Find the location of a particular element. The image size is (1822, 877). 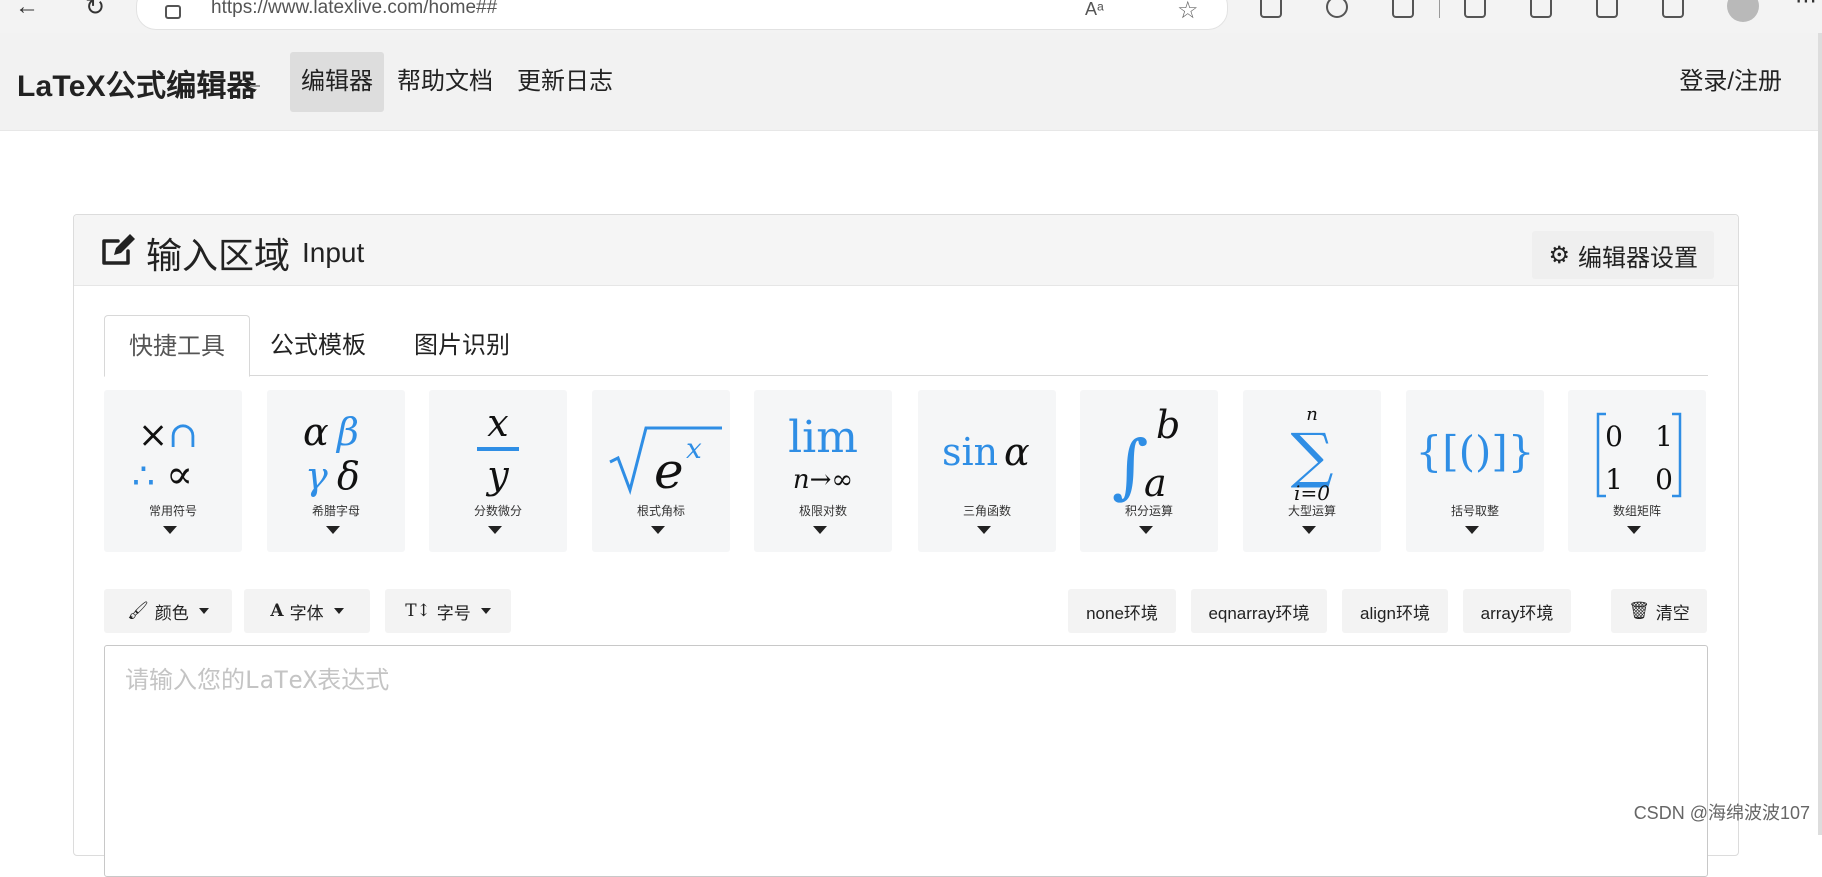

split-screen-icon is located at coordinates (1475, 9).